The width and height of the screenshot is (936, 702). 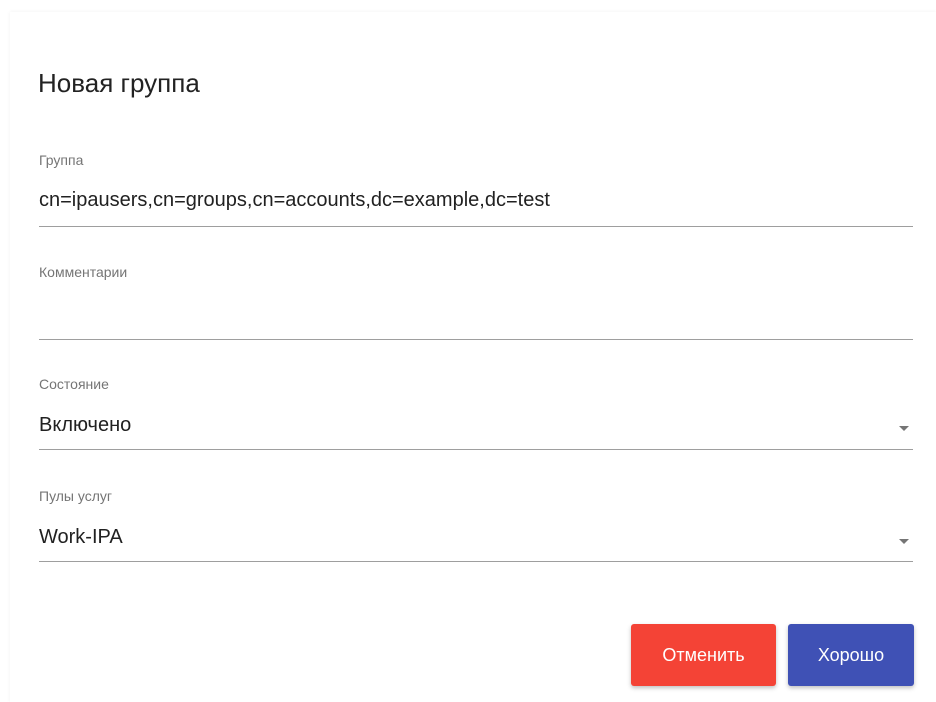 What do you see at coordinates (476, 226) in the screenshot?
I see `group-underline` at bounding box center [476, 226].